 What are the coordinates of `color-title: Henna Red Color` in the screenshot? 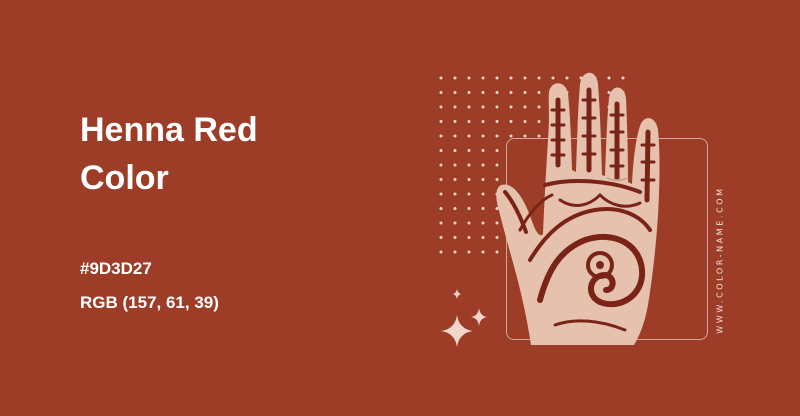 It's located at (230, 154).